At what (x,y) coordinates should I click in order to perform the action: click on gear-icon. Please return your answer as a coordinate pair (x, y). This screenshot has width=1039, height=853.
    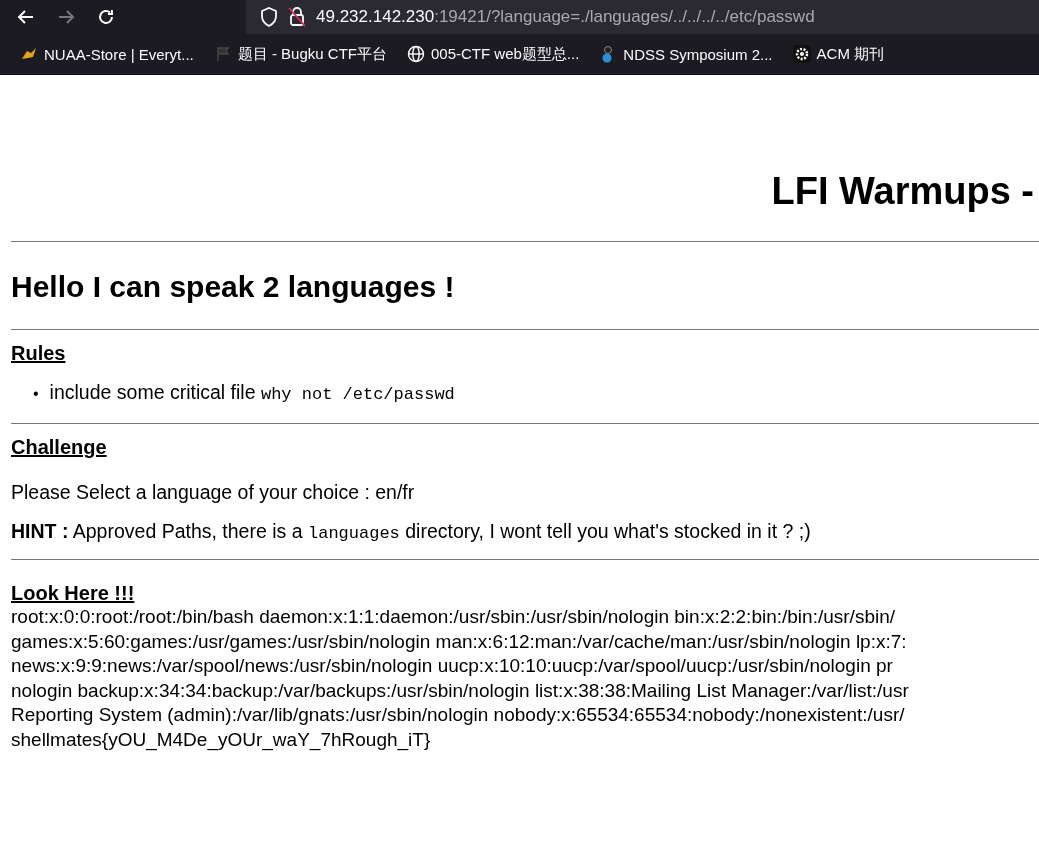
    Looking at the image, I should click on (801, 54).